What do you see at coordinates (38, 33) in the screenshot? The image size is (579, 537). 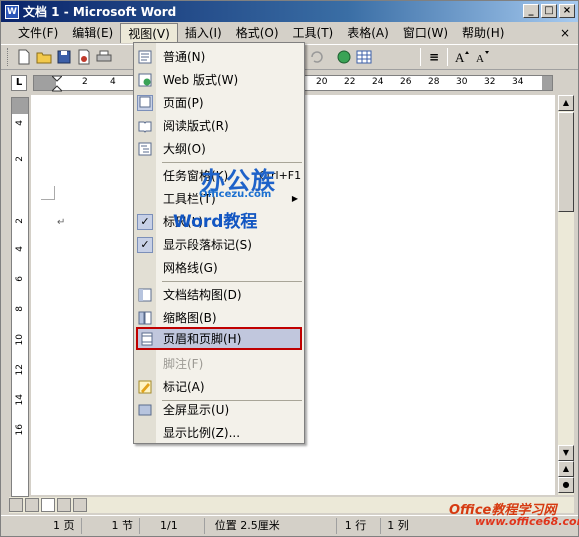 I see `menu-file: 文件(F)` at bounding box center [38, 33].